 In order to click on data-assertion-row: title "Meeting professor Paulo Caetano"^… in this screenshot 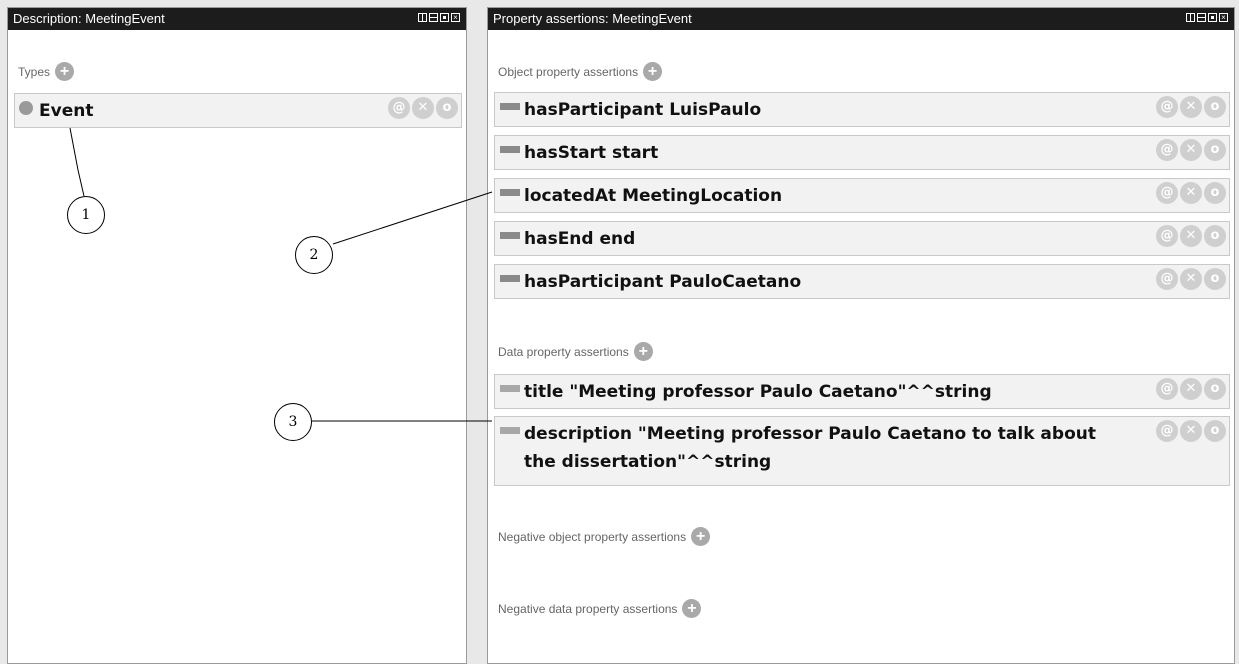, I will do `click(862, 391)`.